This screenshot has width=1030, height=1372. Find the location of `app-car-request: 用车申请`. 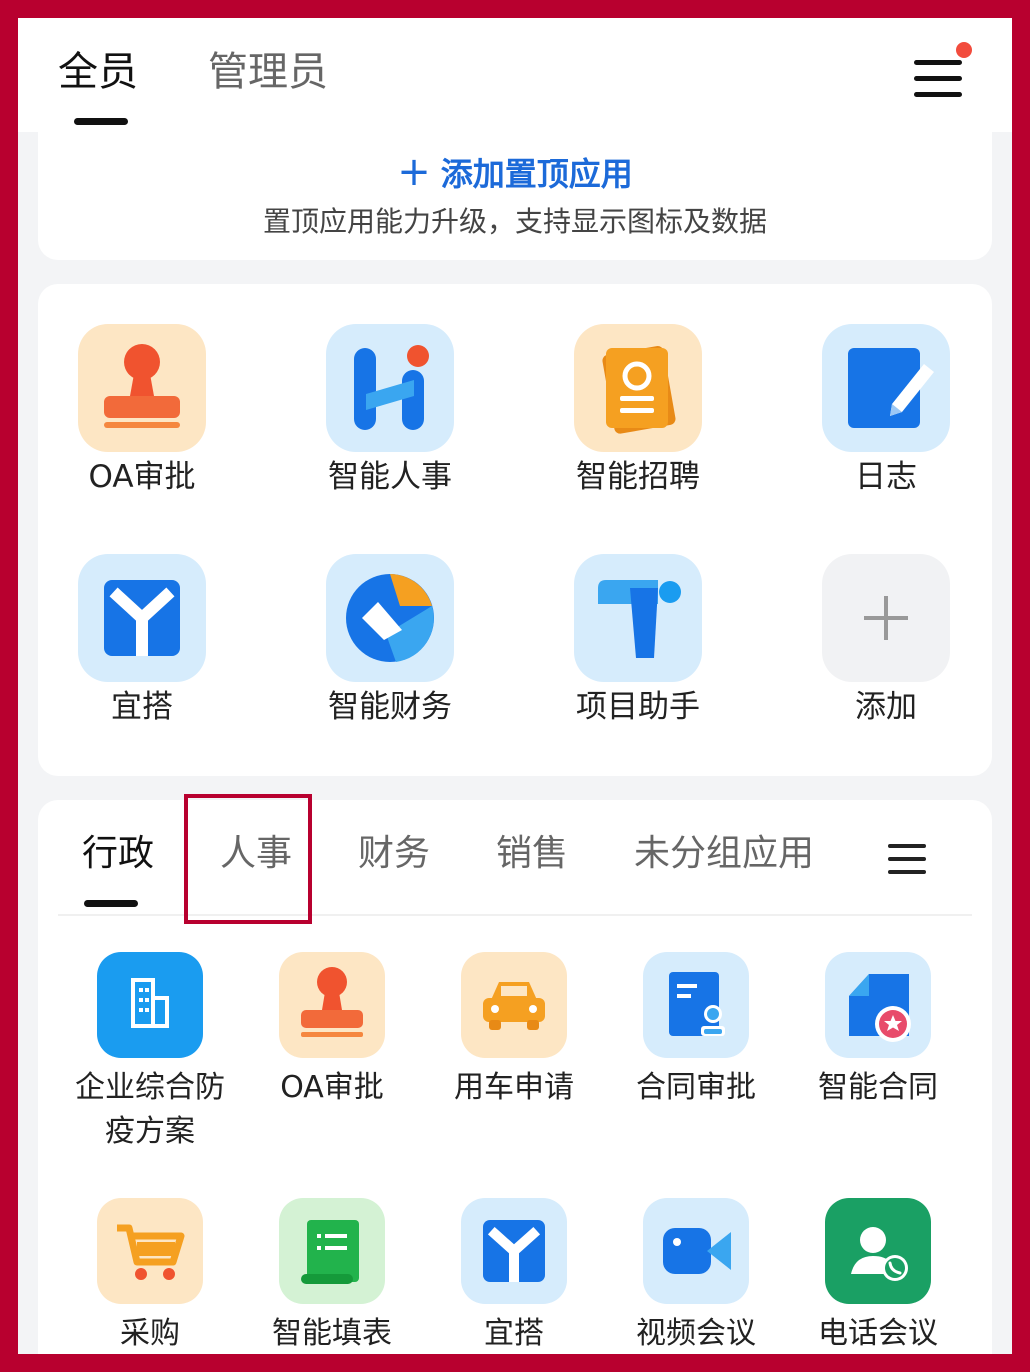

app-car-request: 用车申请 is located at coordinates (507, 1052).